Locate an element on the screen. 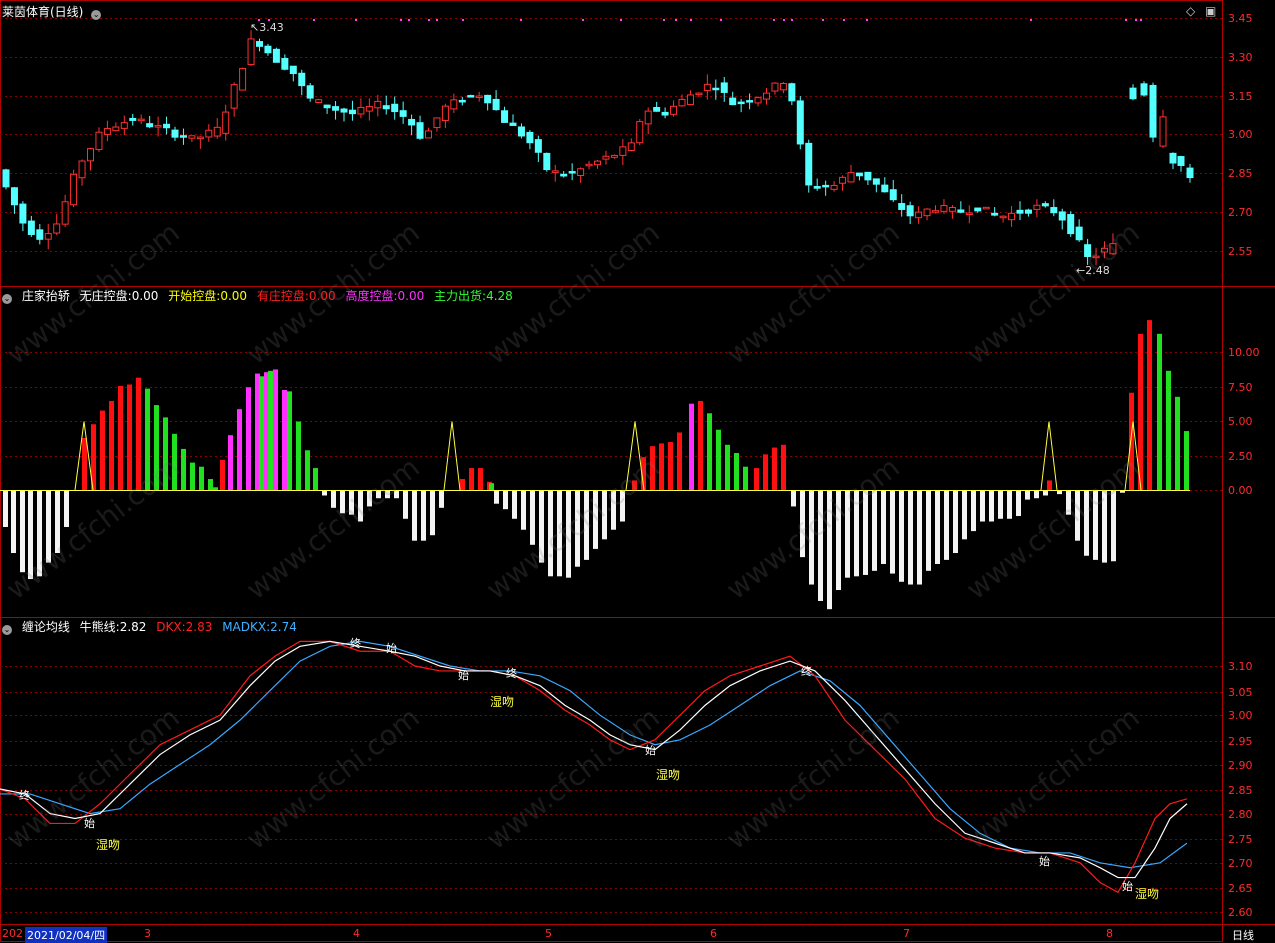 This screenshot has width=1275, height=943. window-toggle-icon: ▣ is located at coordinates (1210, 11).